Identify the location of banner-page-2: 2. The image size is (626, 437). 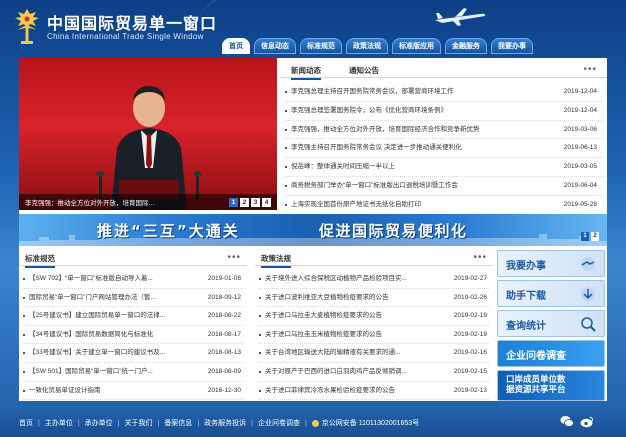
(595, 236).